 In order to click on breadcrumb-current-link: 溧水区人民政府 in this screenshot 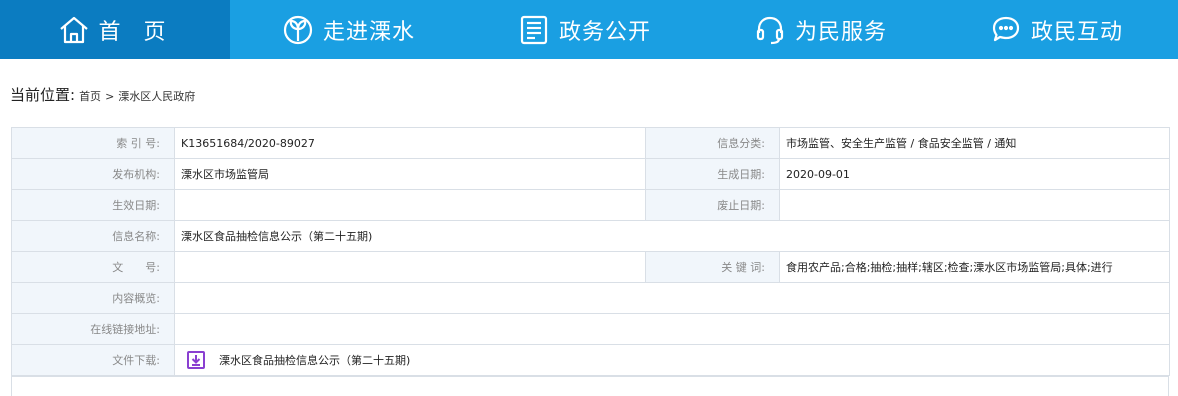, I will do `click(156, 96)`.